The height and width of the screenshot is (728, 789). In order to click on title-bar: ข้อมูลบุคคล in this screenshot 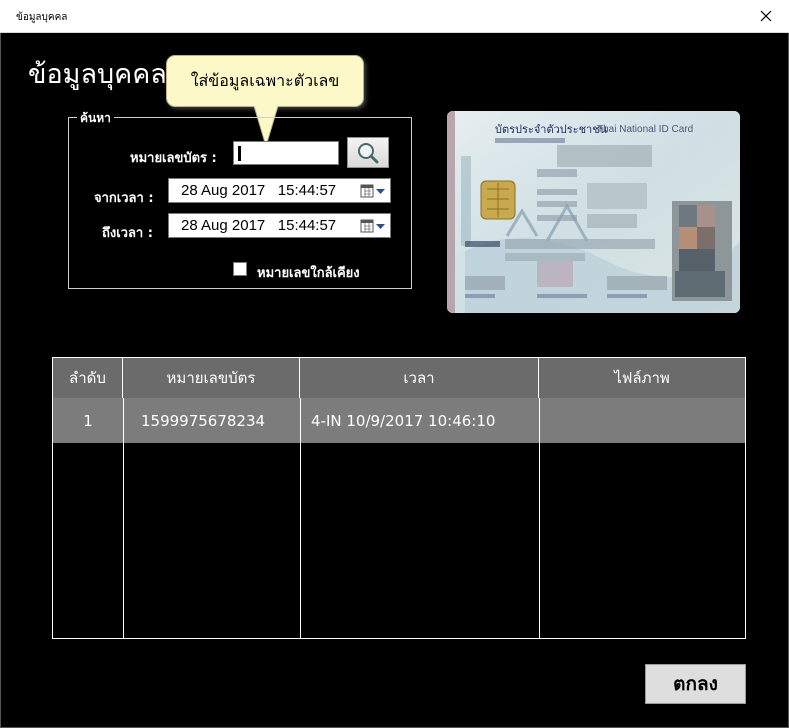, I will do `click(394, 16)`.